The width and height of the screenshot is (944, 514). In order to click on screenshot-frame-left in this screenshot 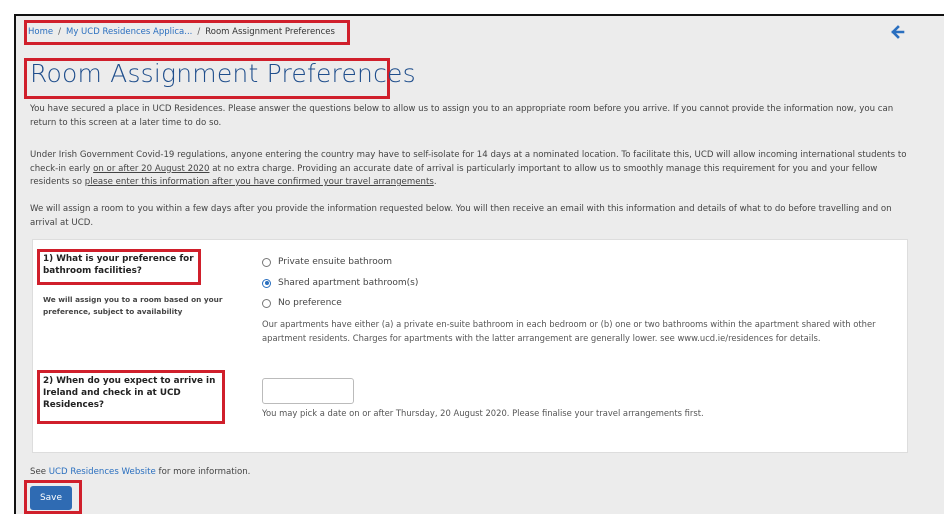, I will do `click(7, 257)`.